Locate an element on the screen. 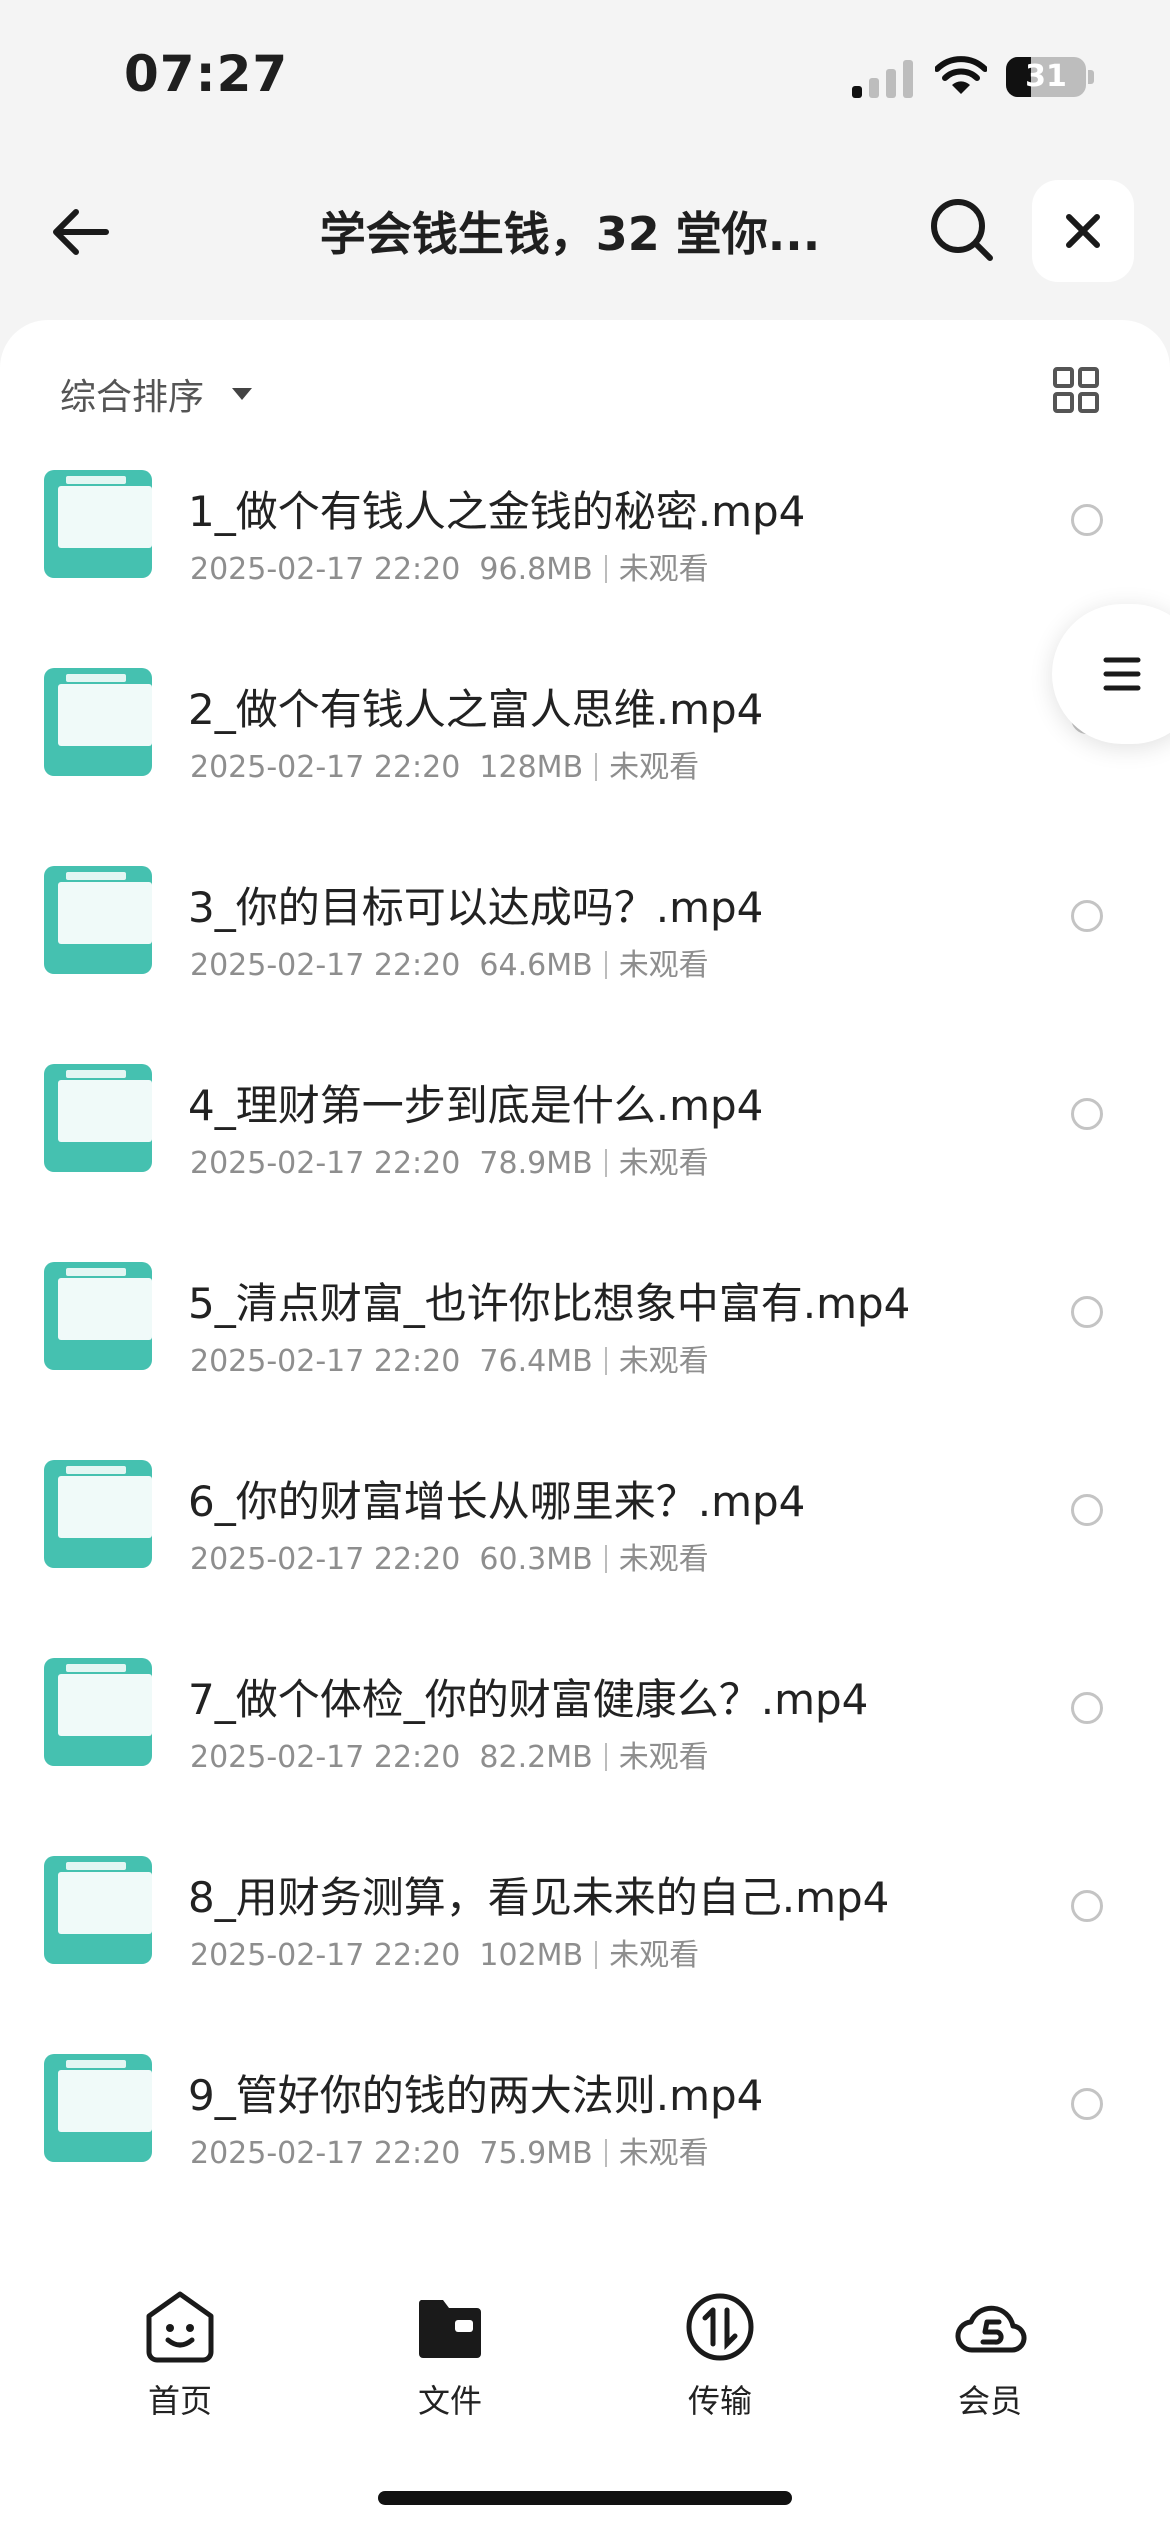 The height and width of the screenshot is (2532, 1170). smiley-home-icon is located at coordinates (180, 2327).